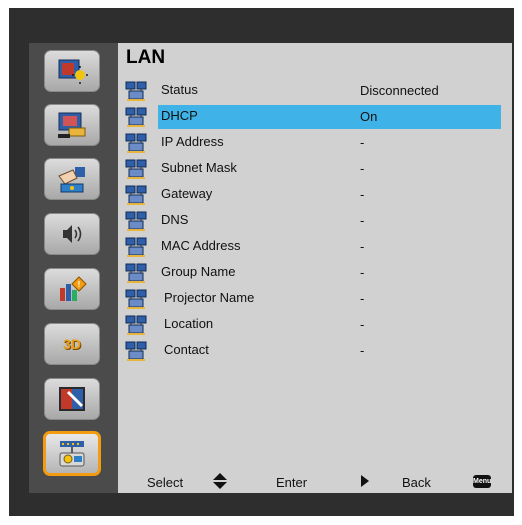 This screenshot has width=522, height=525. I want to click on color-settings-icon, so click(72, 399).